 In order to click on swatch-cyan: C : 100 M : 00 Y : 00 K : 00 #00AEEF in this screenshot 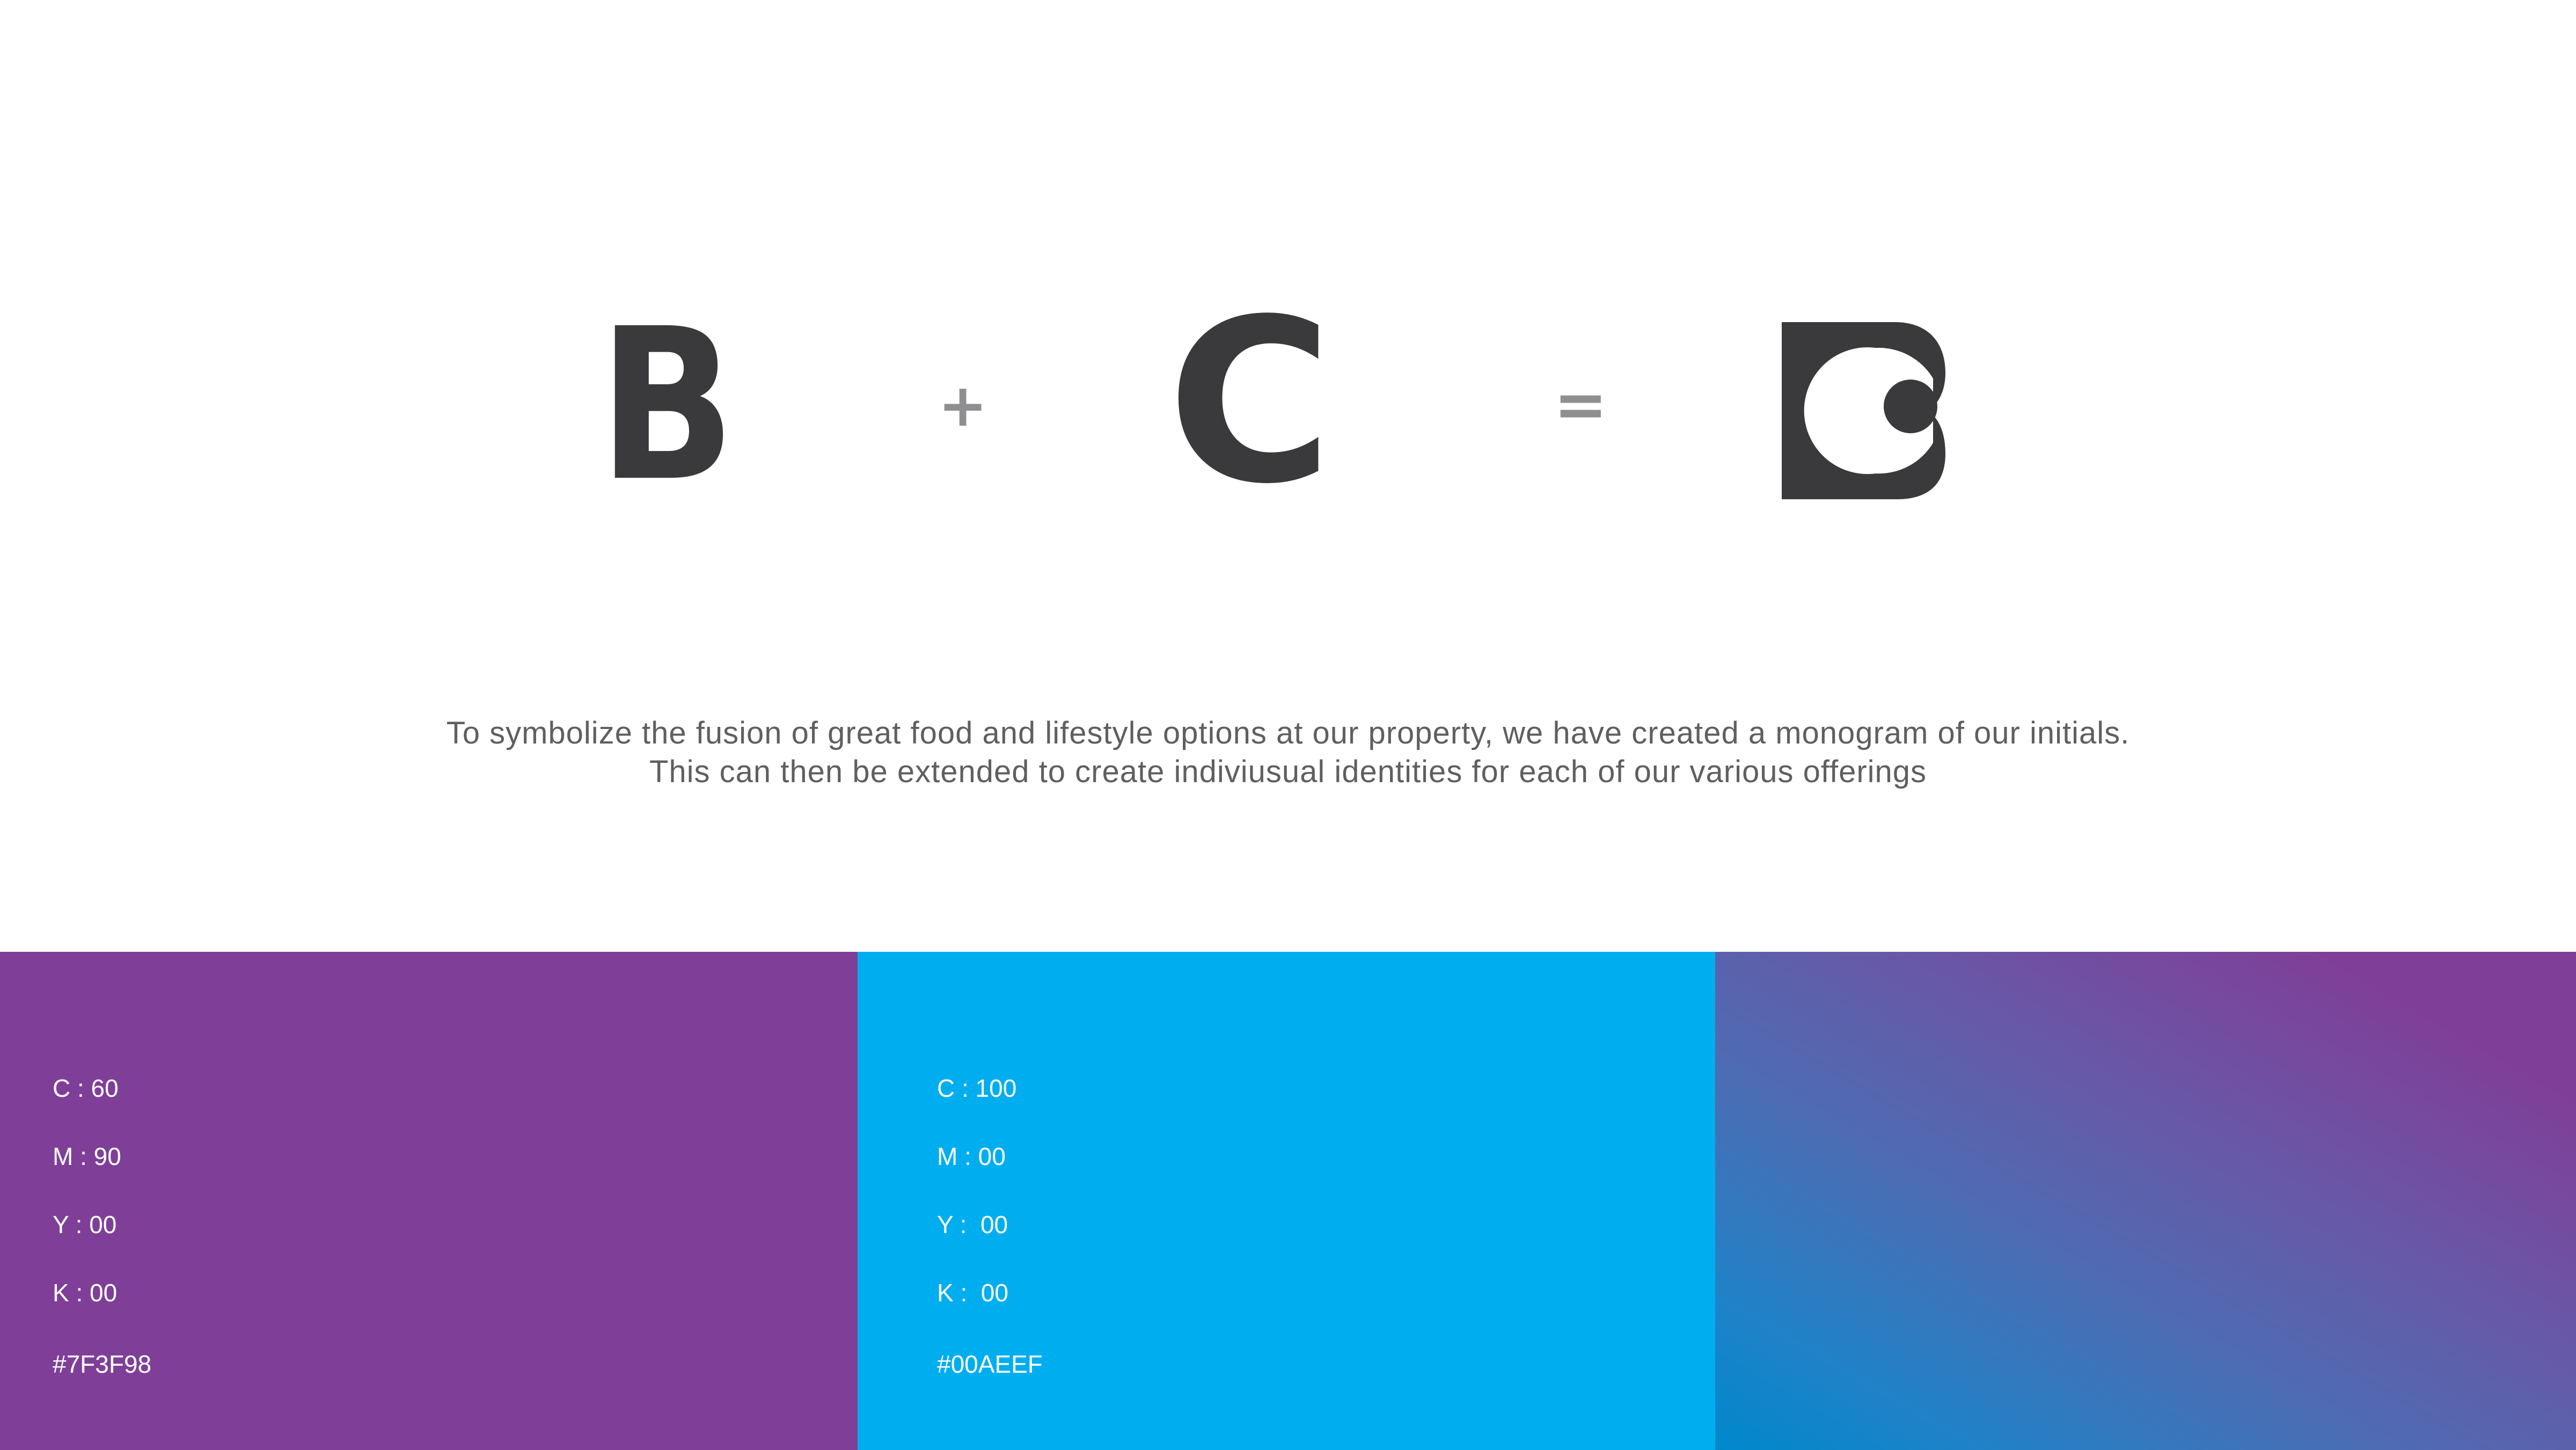, I will do `click(1286, 1201)`.